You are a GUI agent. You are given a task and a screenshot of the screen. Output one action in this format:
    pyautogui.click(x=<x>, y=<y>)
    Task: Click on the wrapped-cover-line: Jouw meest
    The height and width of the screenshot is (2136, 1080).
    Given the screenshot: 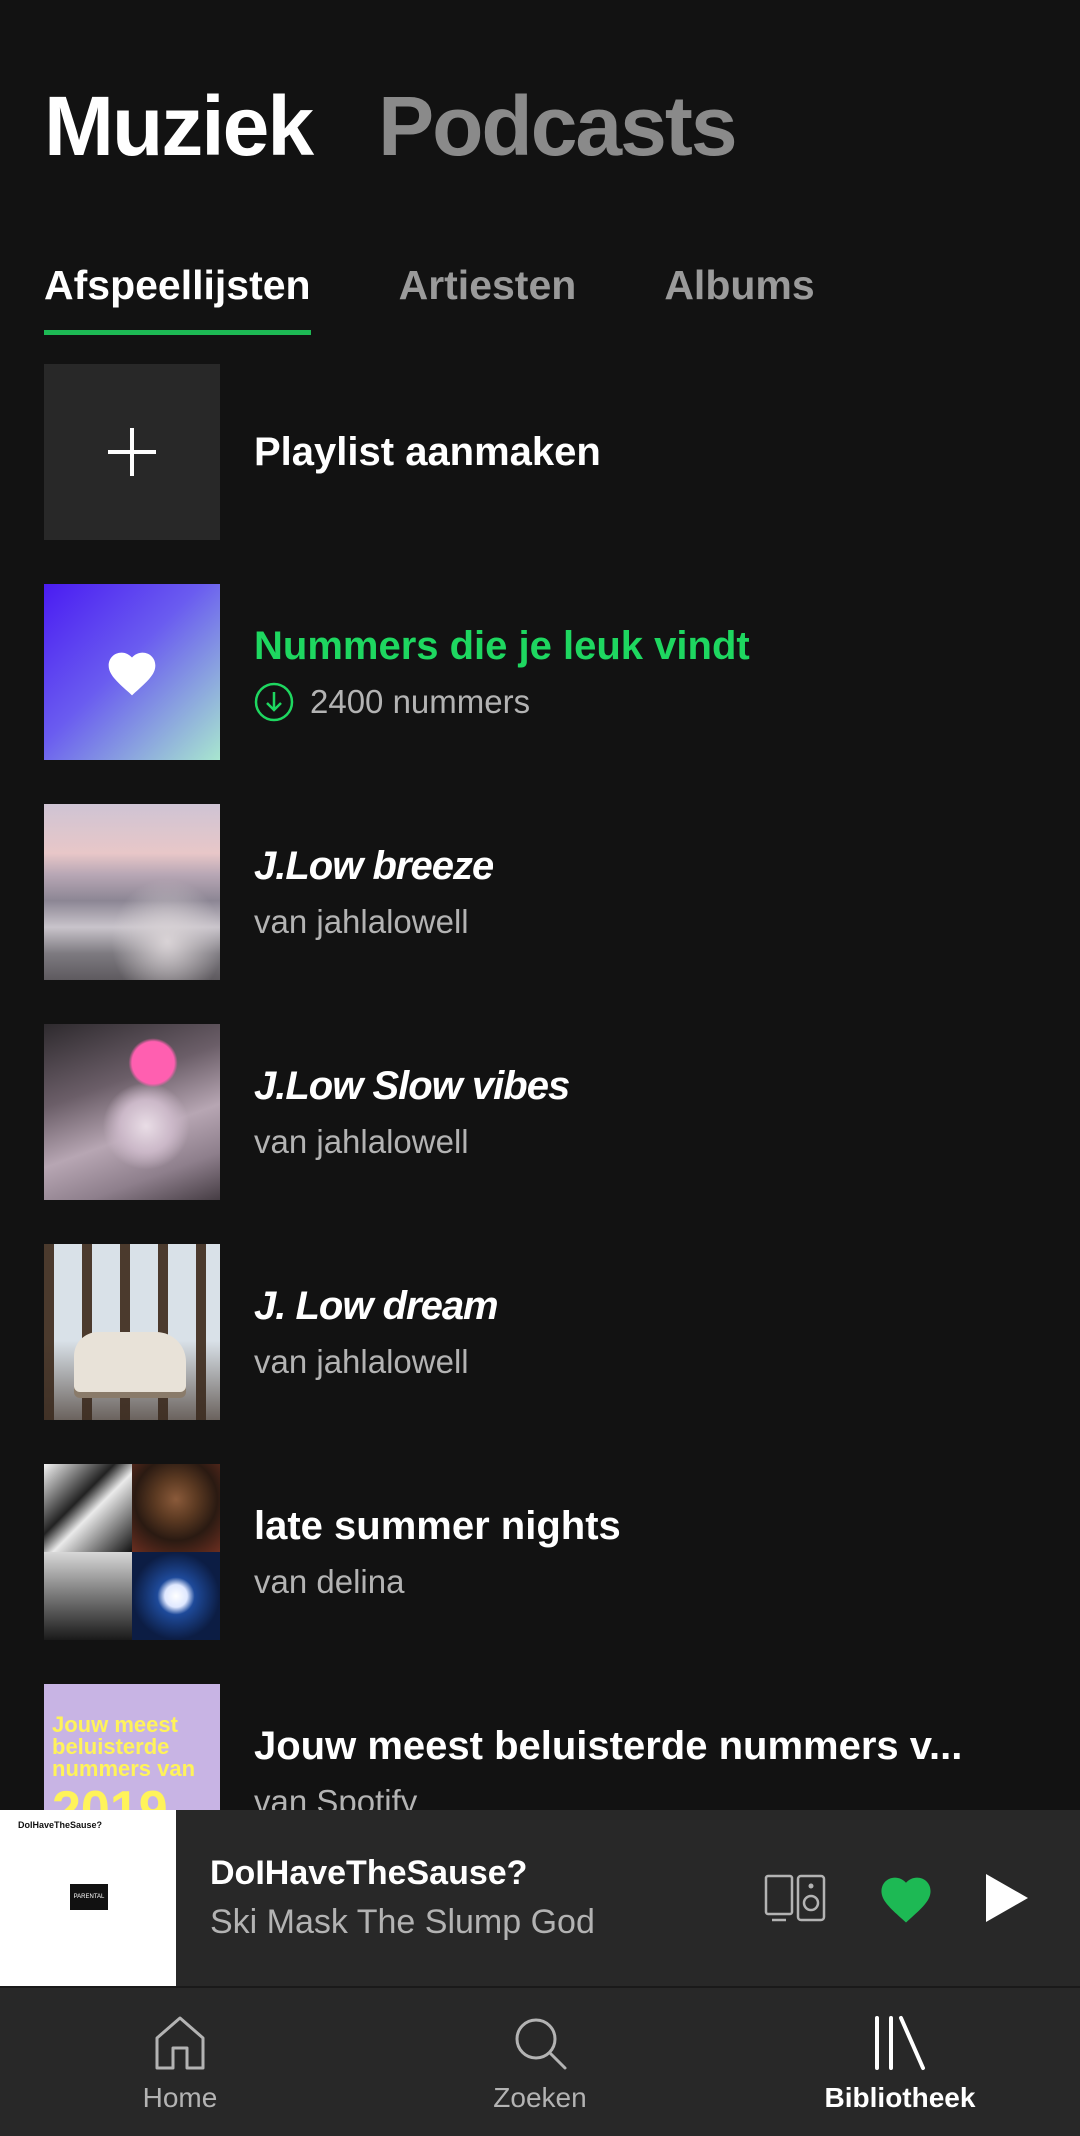 What is the action you would take?
    pyautogui.click(x=115, y=1724)
    